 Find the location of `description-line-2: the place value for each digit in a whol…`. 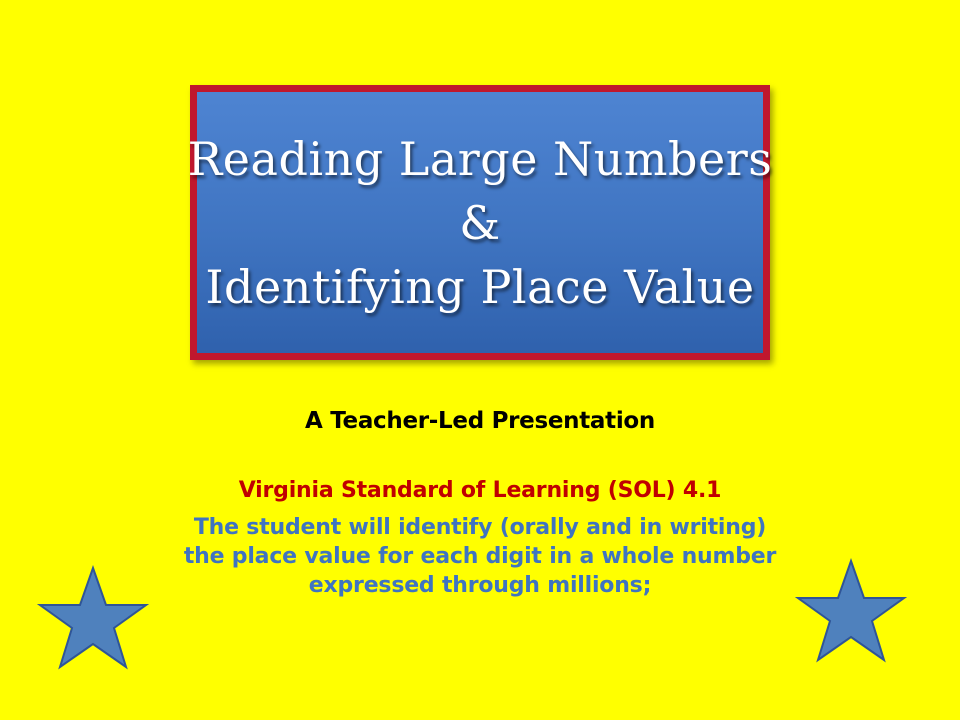

description-line-2: the place value for each digit in a whol… is located at coordinates (480, 556).